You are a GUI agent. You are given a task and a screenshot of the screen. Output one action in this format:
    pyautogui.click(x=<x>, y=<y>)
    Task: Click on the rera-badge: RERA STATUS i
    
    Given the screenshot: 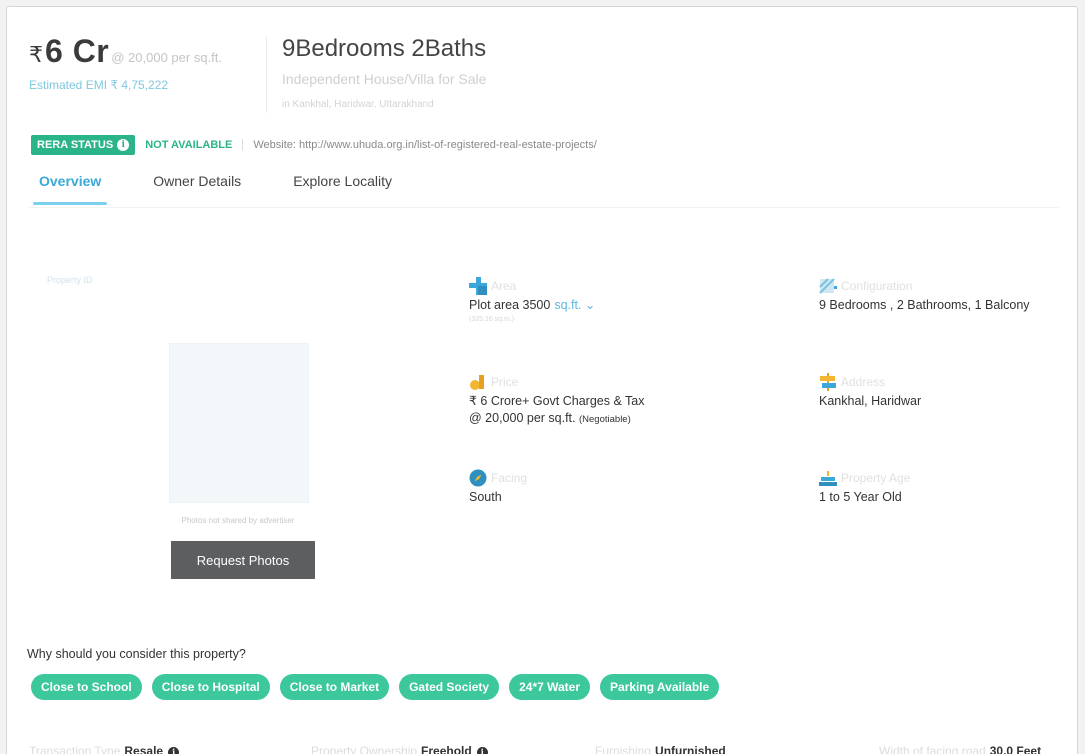 What is the action you would take?
    pyautogui.click(x=83, y=145)
    